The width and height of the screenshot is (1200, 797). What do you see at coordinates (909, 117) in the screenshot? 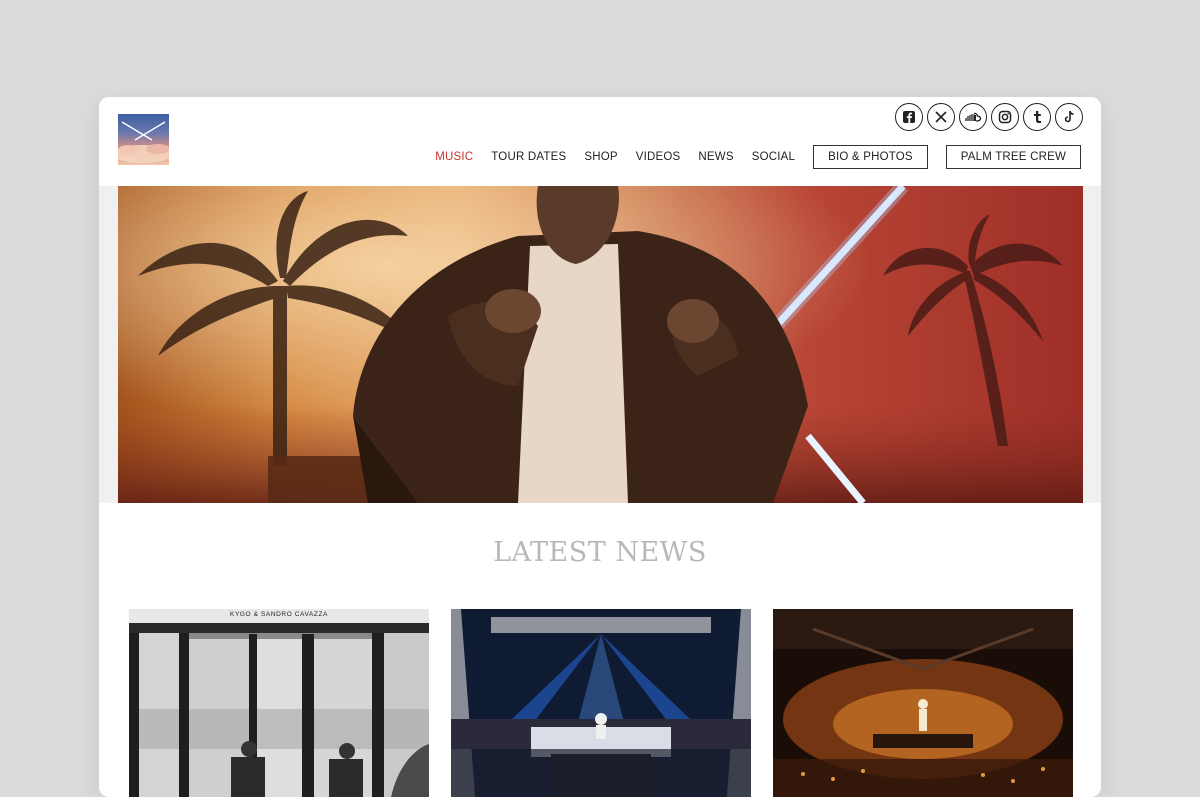
I see `facebook-icon` at bounding box center [909, 117].